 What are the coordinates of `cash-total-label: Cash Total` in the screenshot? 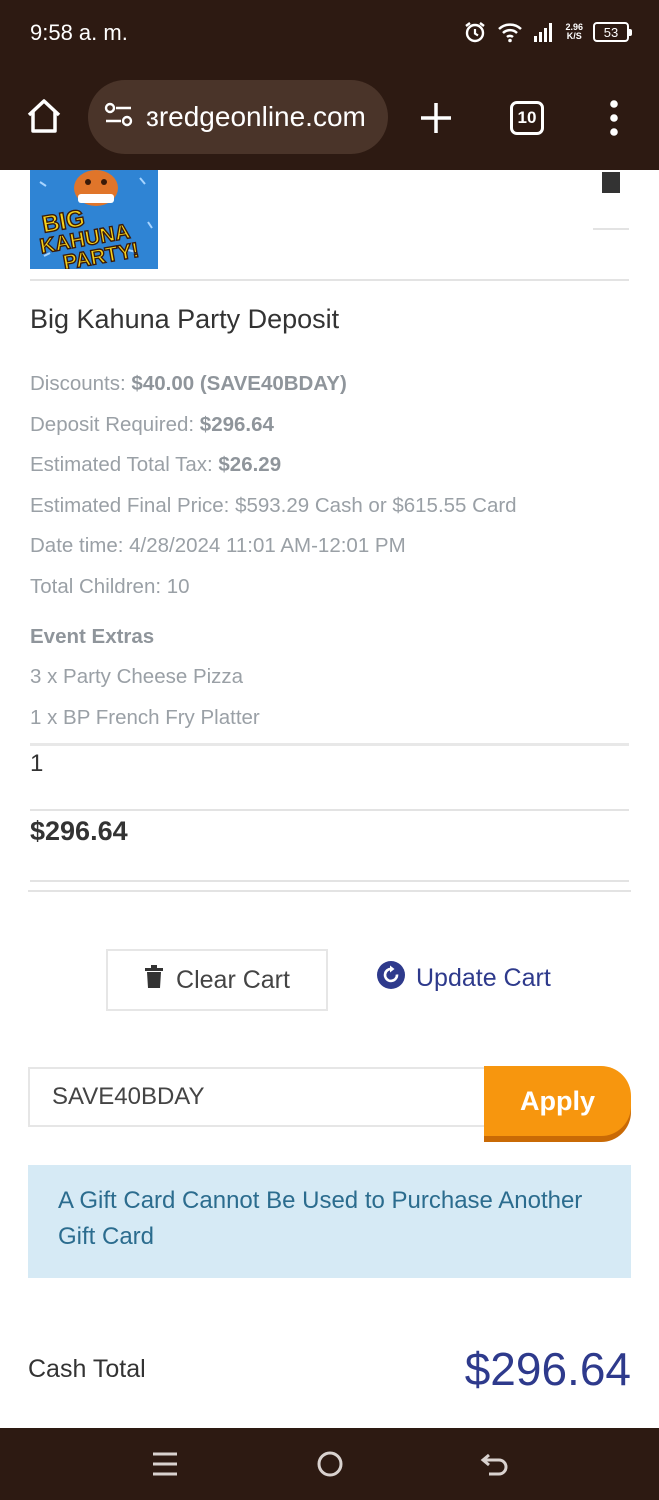 It's located at (87, 1369).